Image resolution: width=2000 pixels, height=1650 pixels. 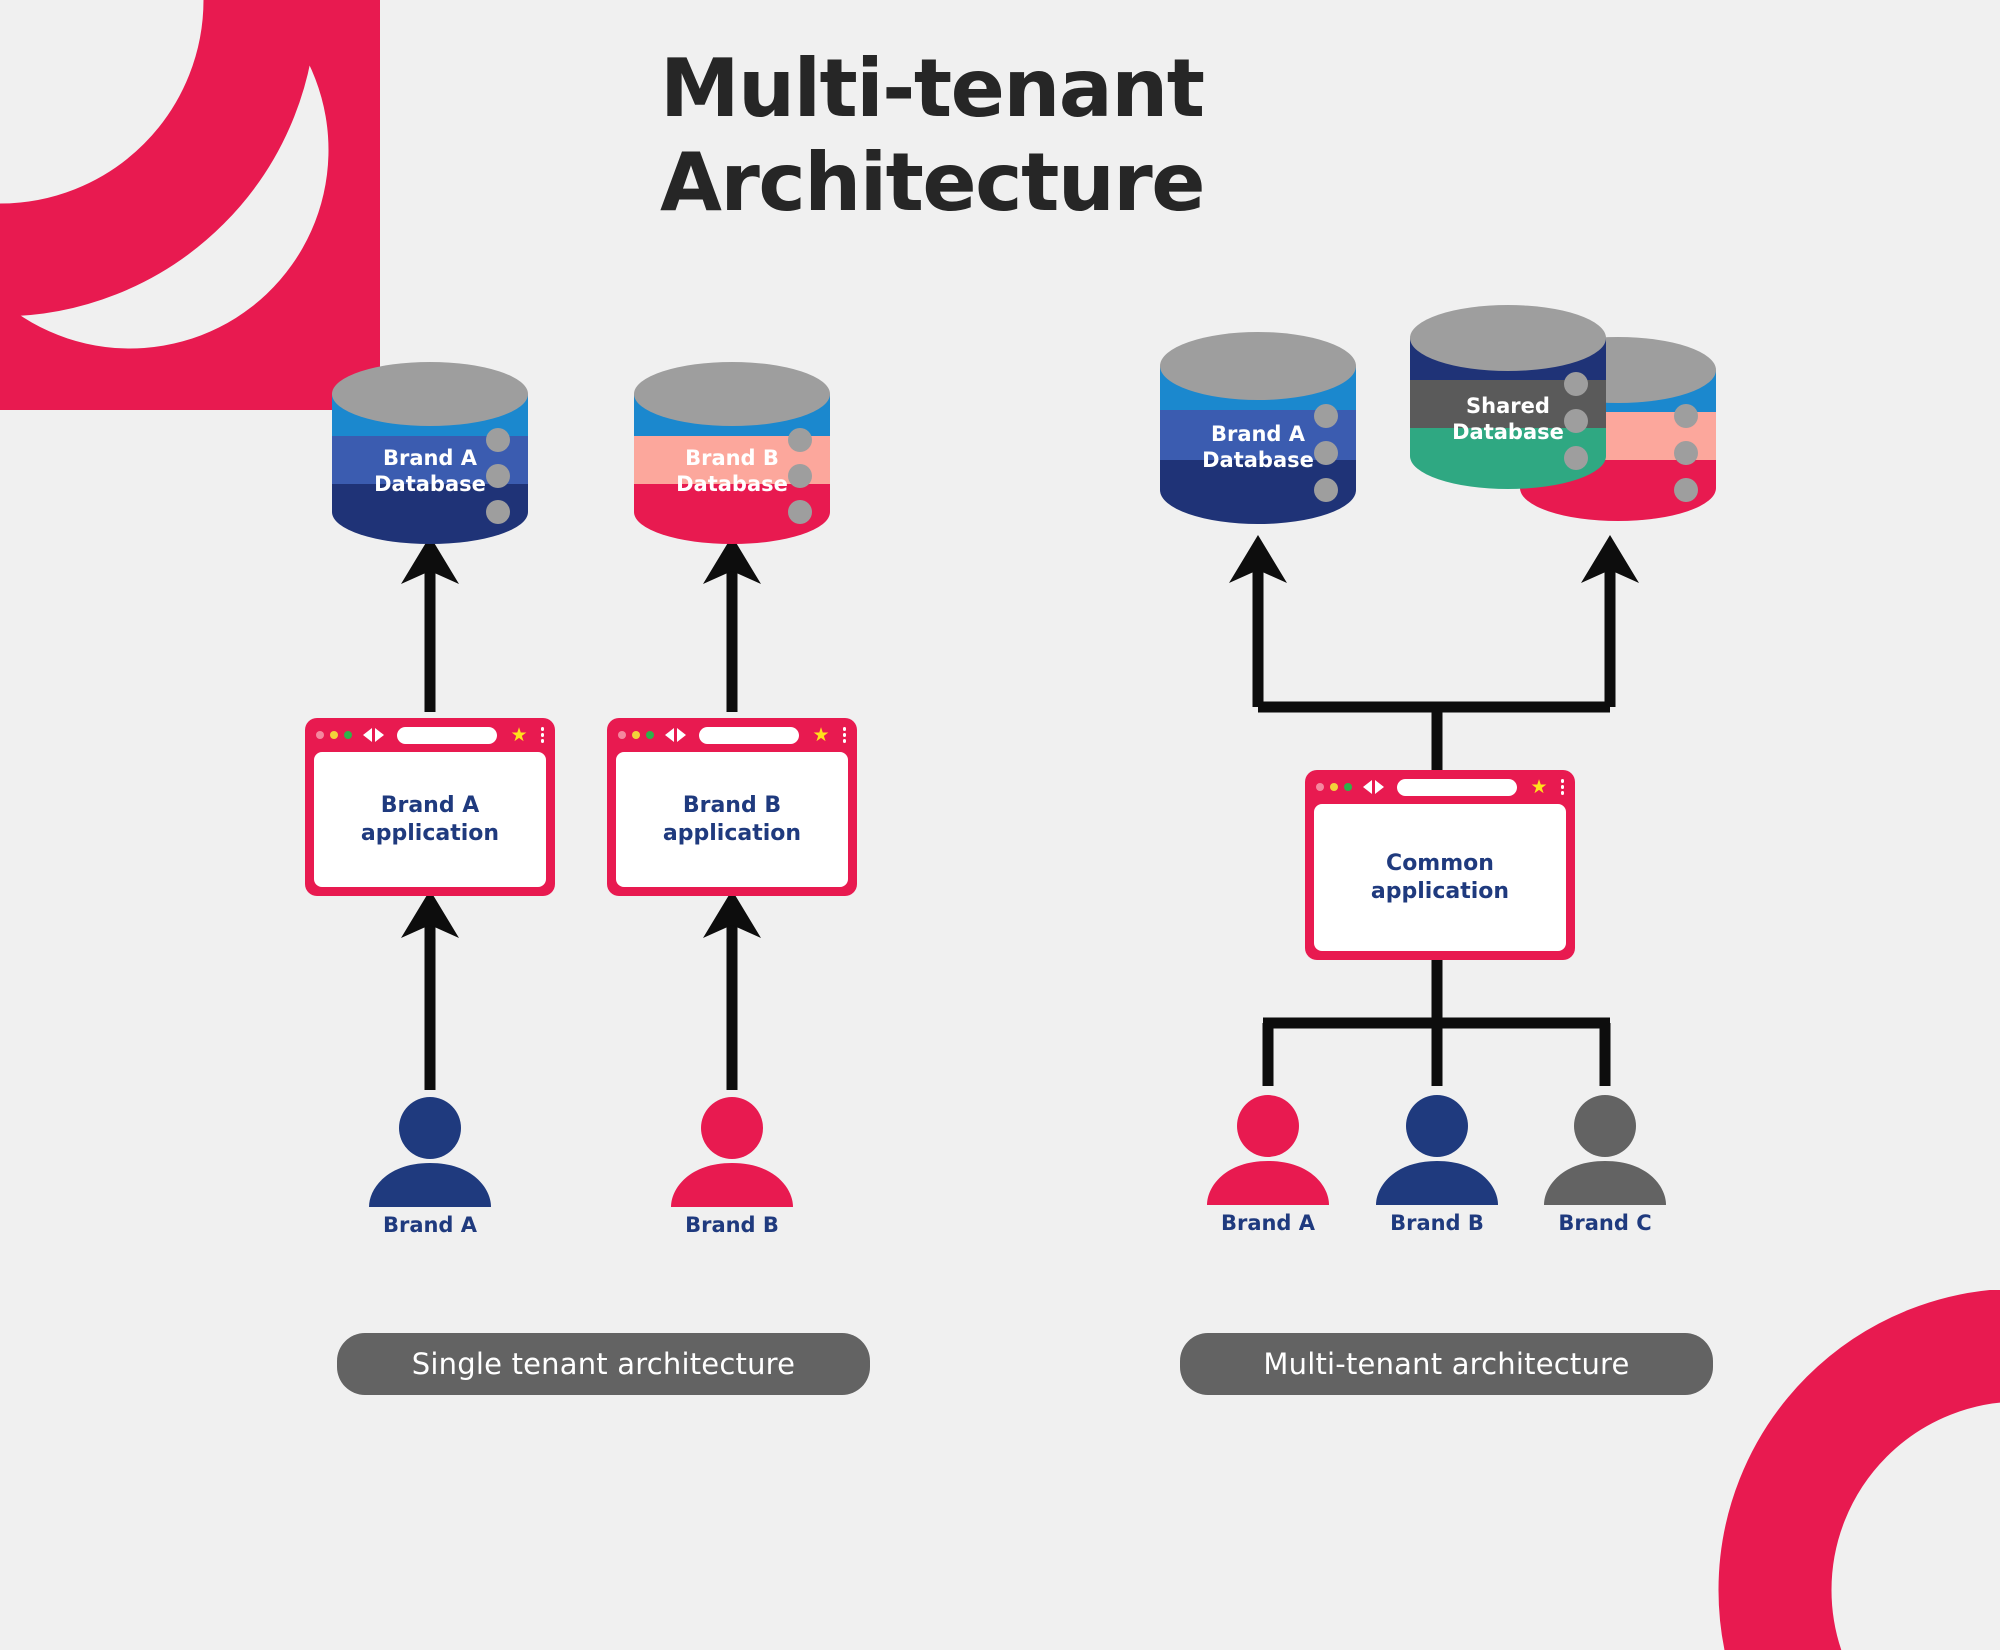 I want to click on brand-b-database: Brand B Database, so click(x=732, y=453).